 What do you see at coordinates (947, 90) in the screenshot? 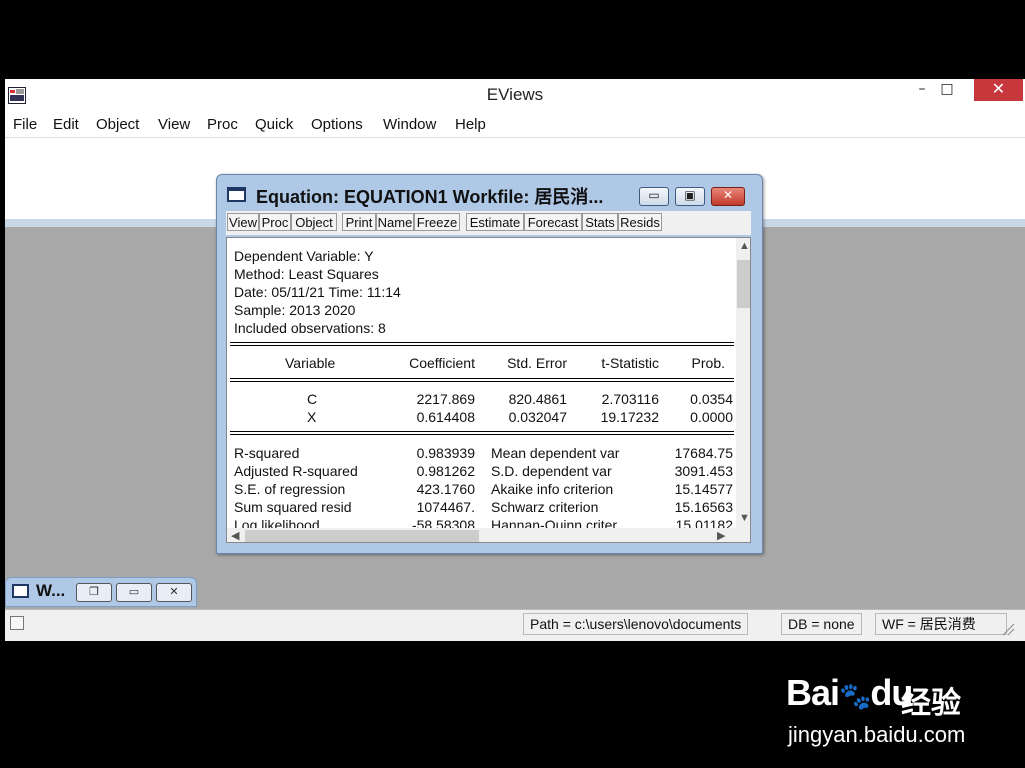
I see `maximize-button: □` at bounding box center [947, 90].